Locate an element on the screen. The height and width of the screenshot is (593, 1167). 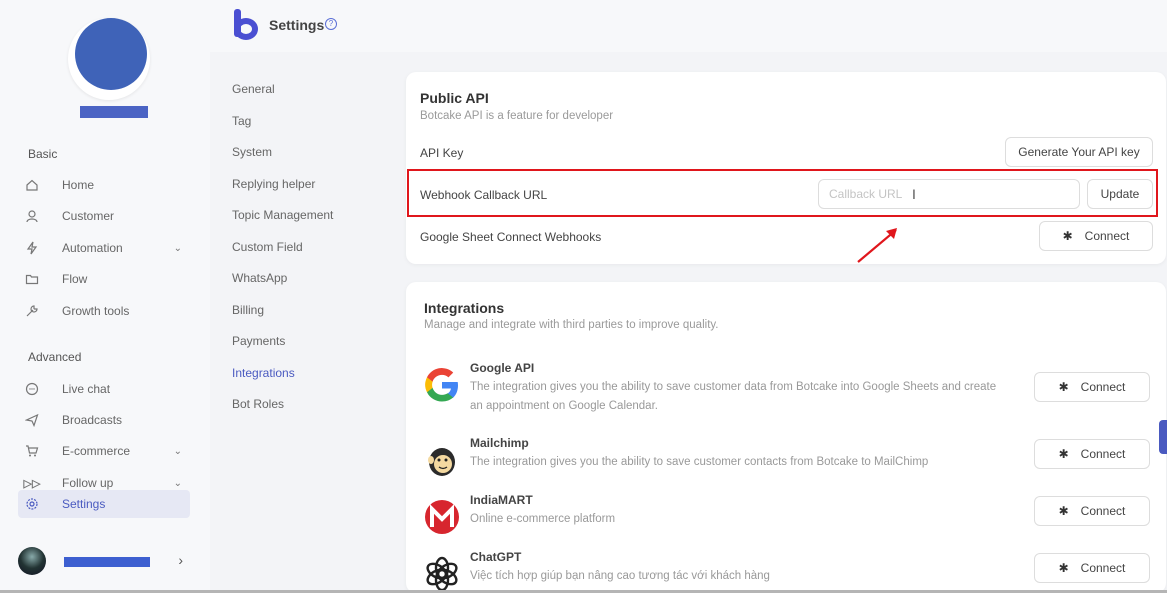
sidebar-item-flow: Flow is located at coordinates (104, 279).